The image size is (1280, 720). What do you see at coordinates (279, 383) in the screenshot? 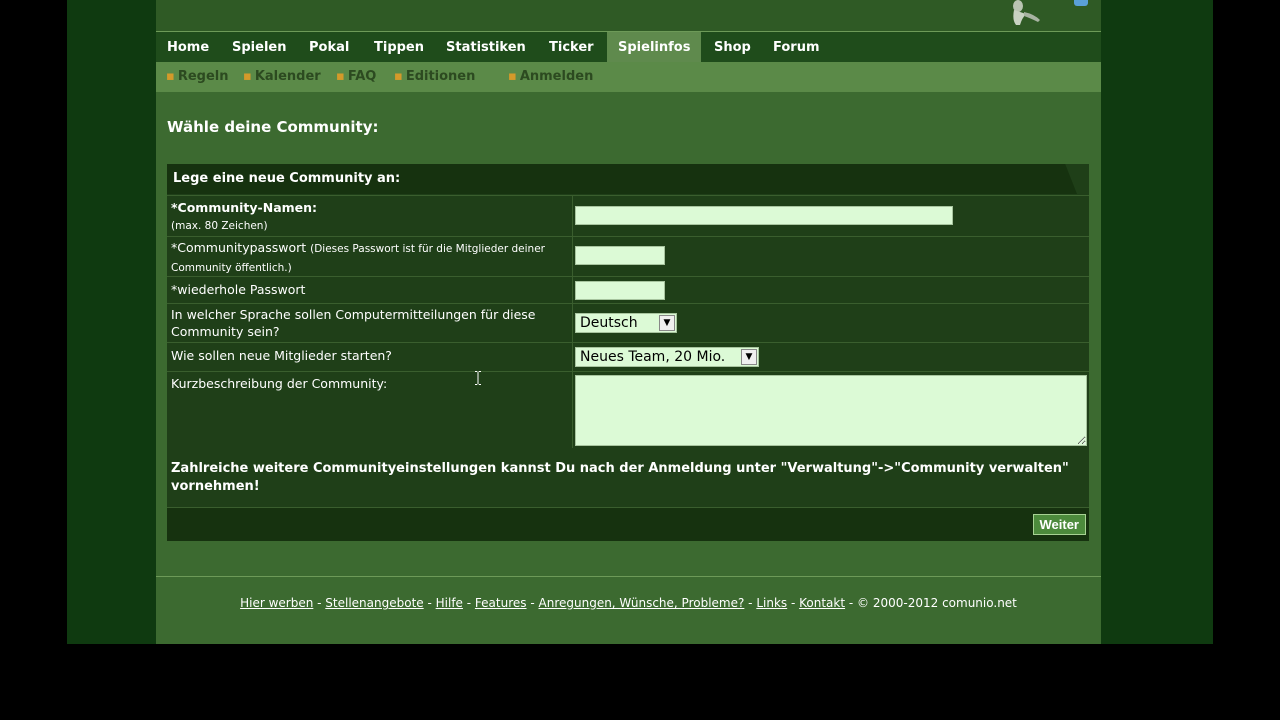
I see `description-label: Kurzbeschreibung der Community:` at bounding box center [279, 383].